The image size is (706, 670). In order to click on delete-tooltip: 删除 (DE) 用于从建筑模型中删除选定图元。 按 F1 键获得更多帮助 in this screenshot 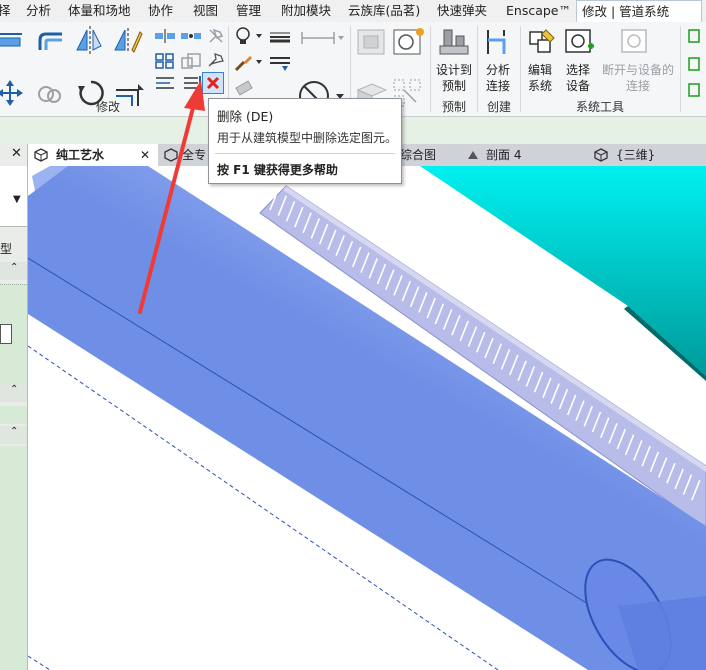, I will do `click(305, 141)`.